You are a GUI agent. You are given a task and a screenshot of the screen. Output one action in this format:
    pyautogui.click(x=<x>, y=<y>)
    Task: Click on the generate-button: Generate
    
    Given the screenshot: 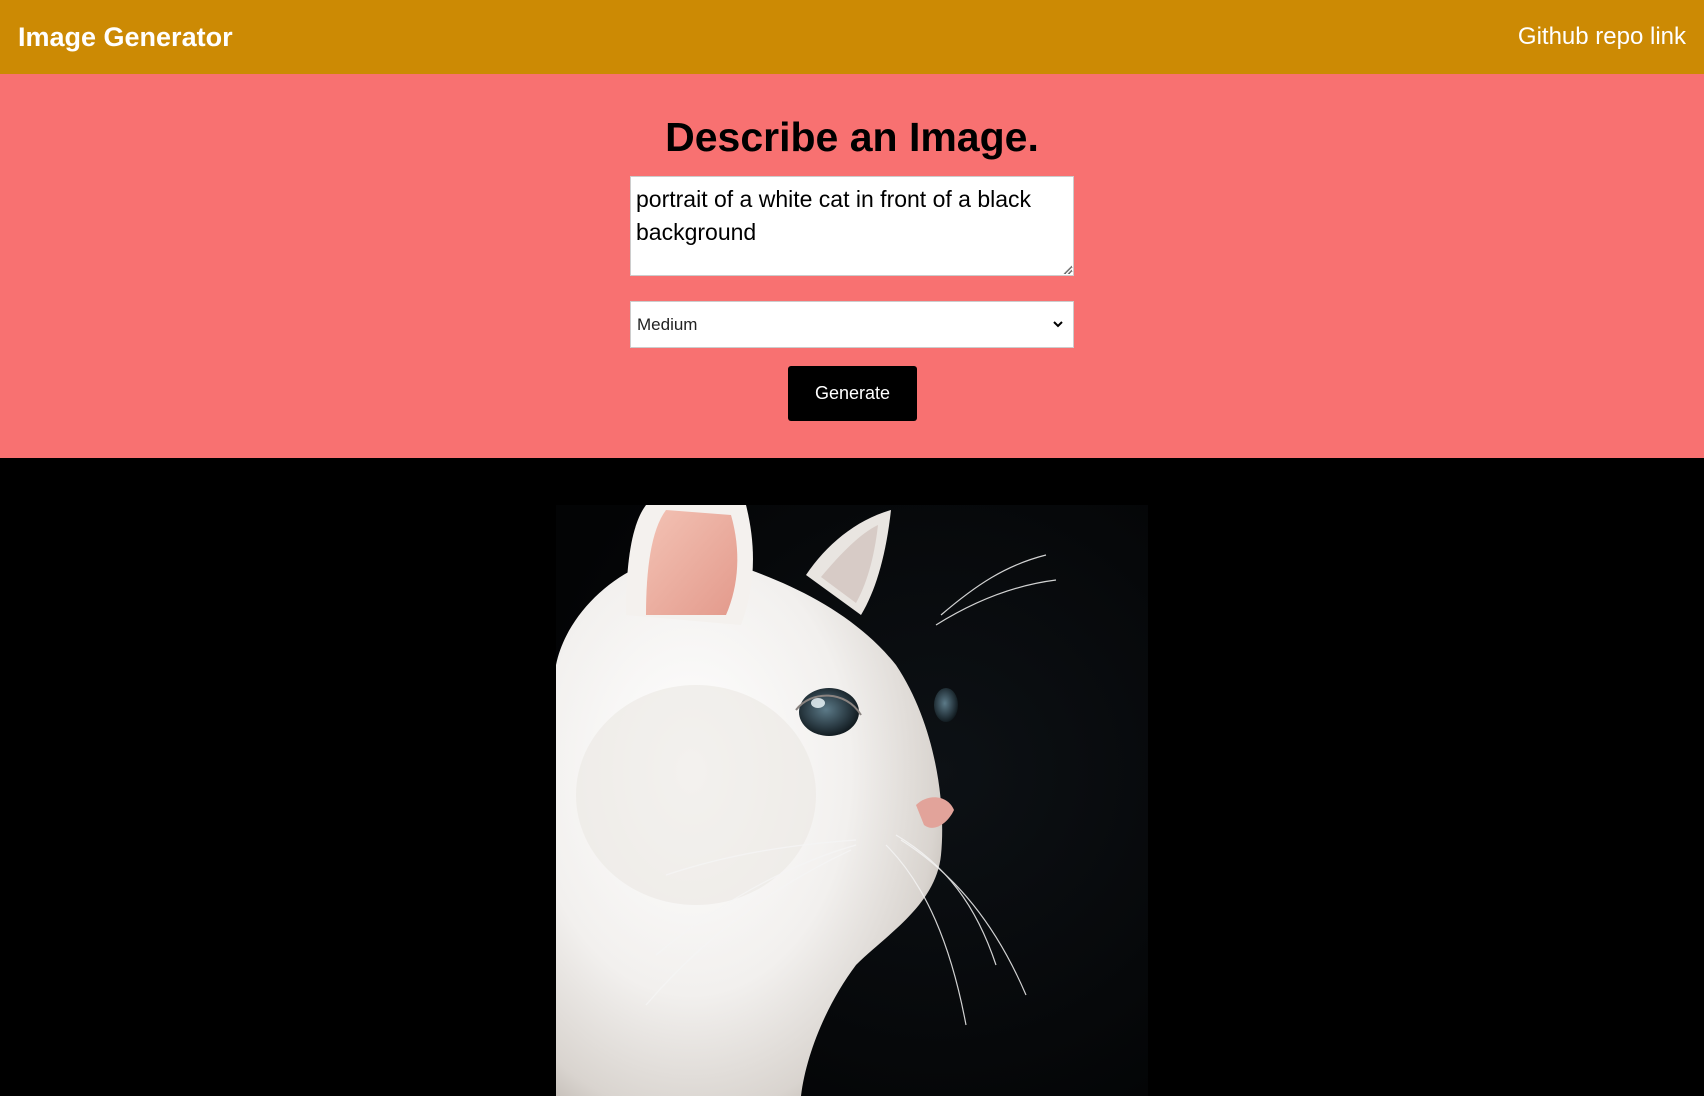 What is the action you would take?
    pyautogui.click(x=852, y=393)
    